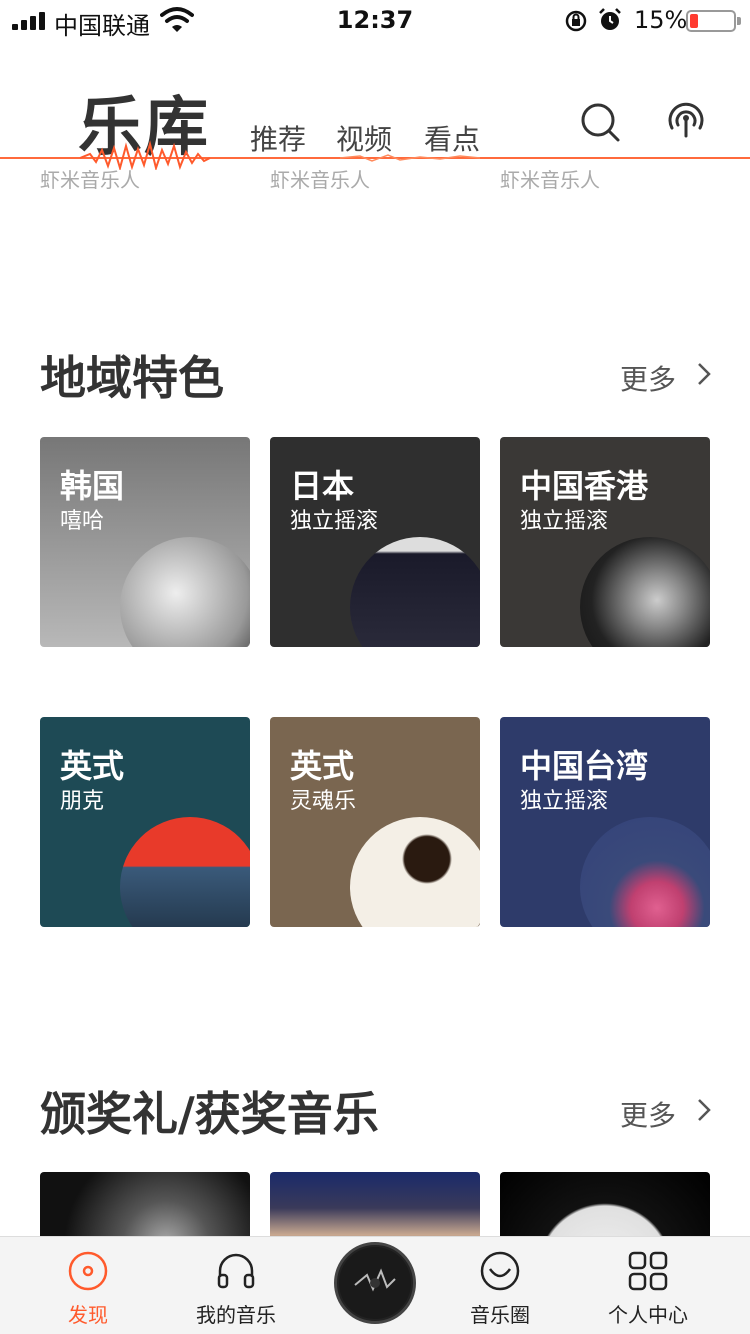 Image resolution: width=750 pixels, height=1334 pixels. What do you see at coordinates (576, 21) in the screenshot?
I see `rotation-lock-icon` at bounding box center [576, 21].